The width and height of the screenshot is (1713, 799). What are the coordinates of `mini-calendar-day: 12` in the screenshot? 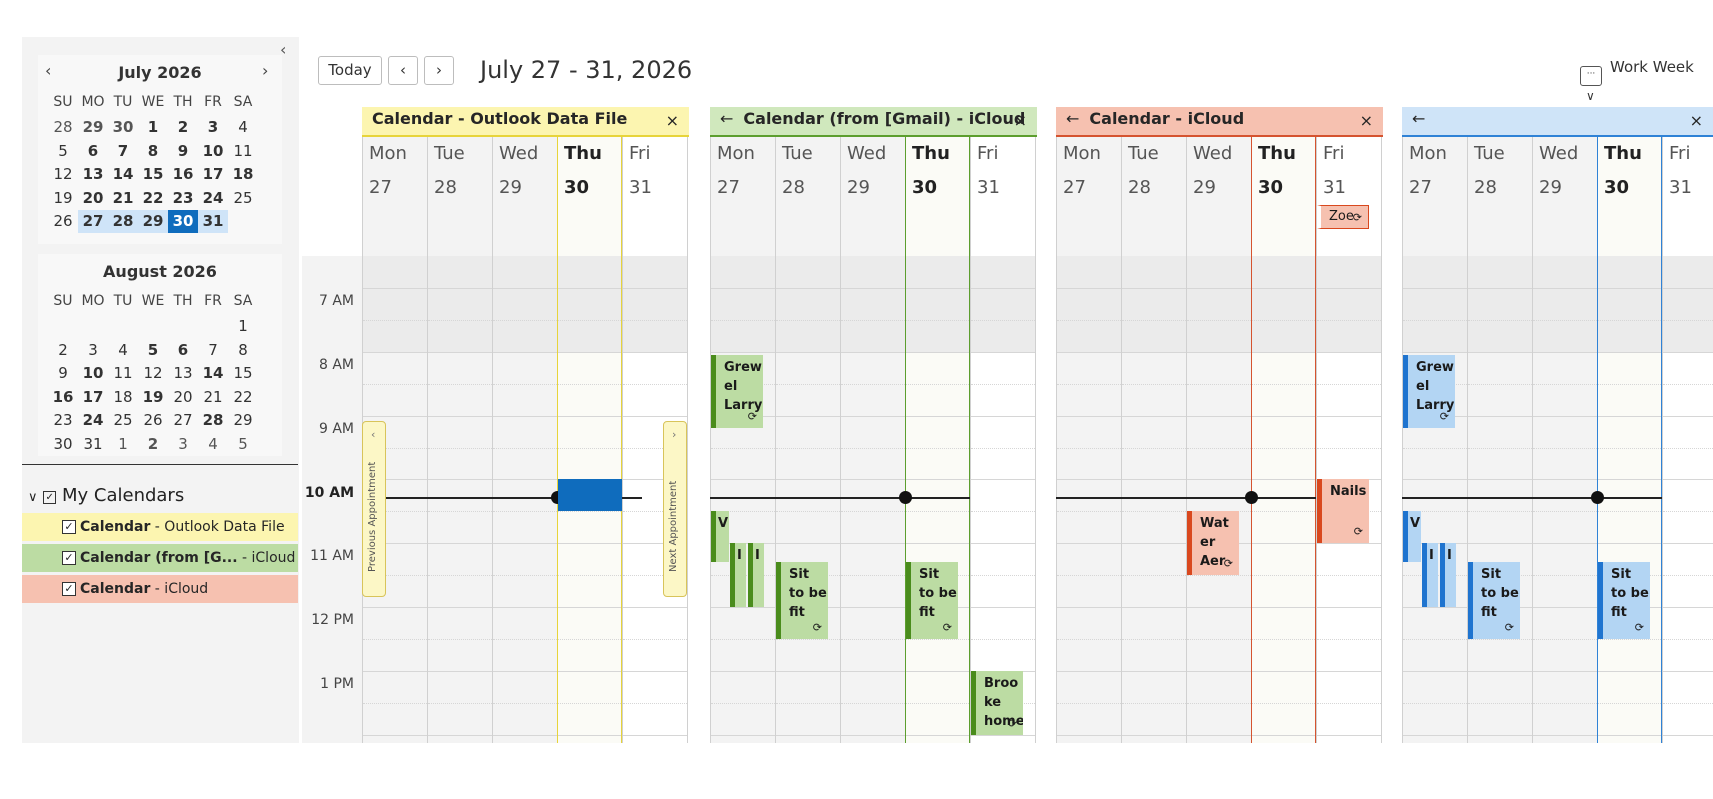 It's located at (153, 373).